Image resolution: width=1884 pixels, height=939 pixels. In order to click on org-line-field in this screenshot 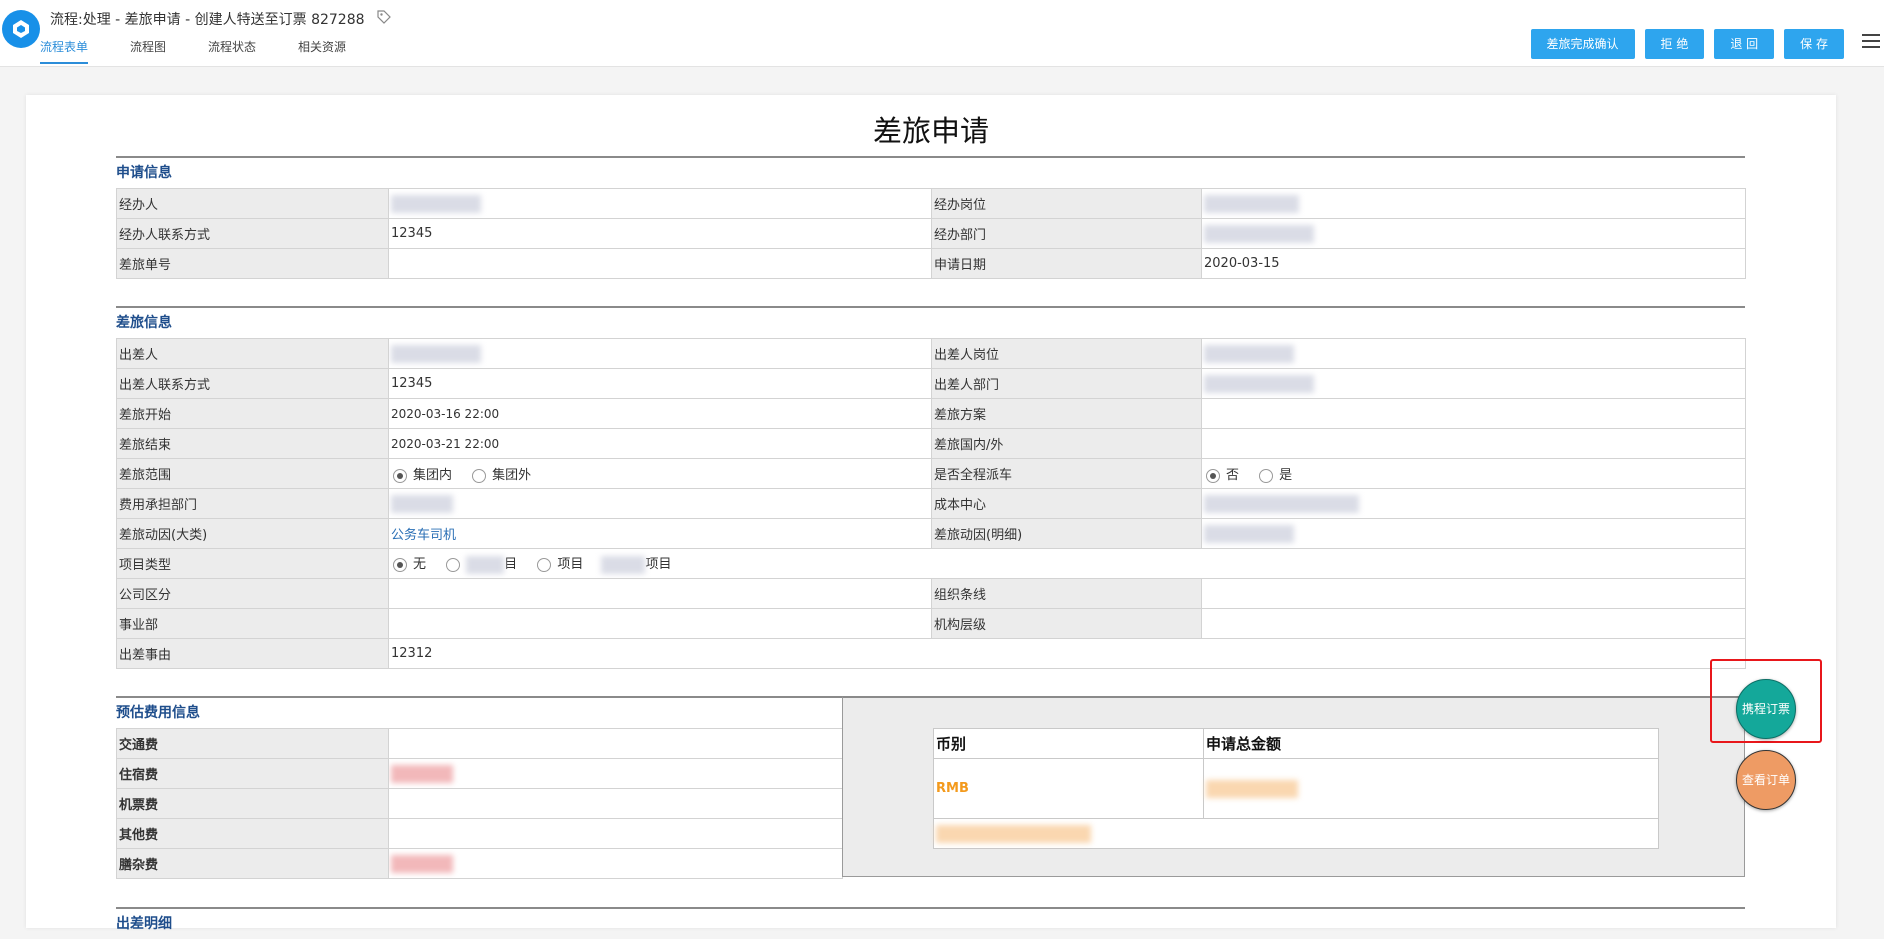, I will do `click(1473, 593)`.